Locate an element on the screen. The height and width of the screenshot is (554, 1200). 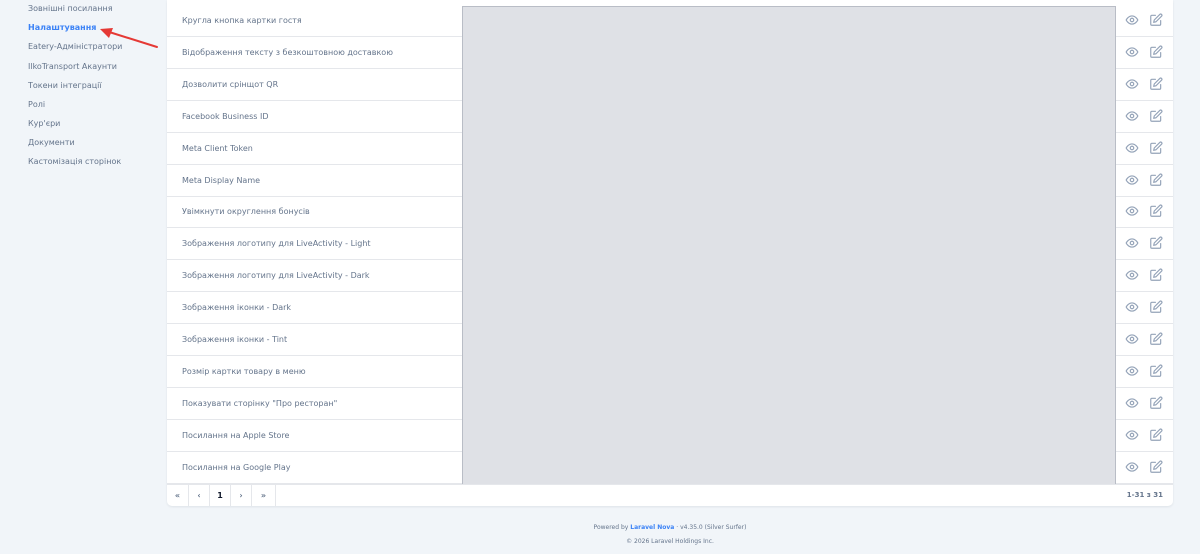
row-label: Посилання на Apple Store is located at coordinates (236, 435).